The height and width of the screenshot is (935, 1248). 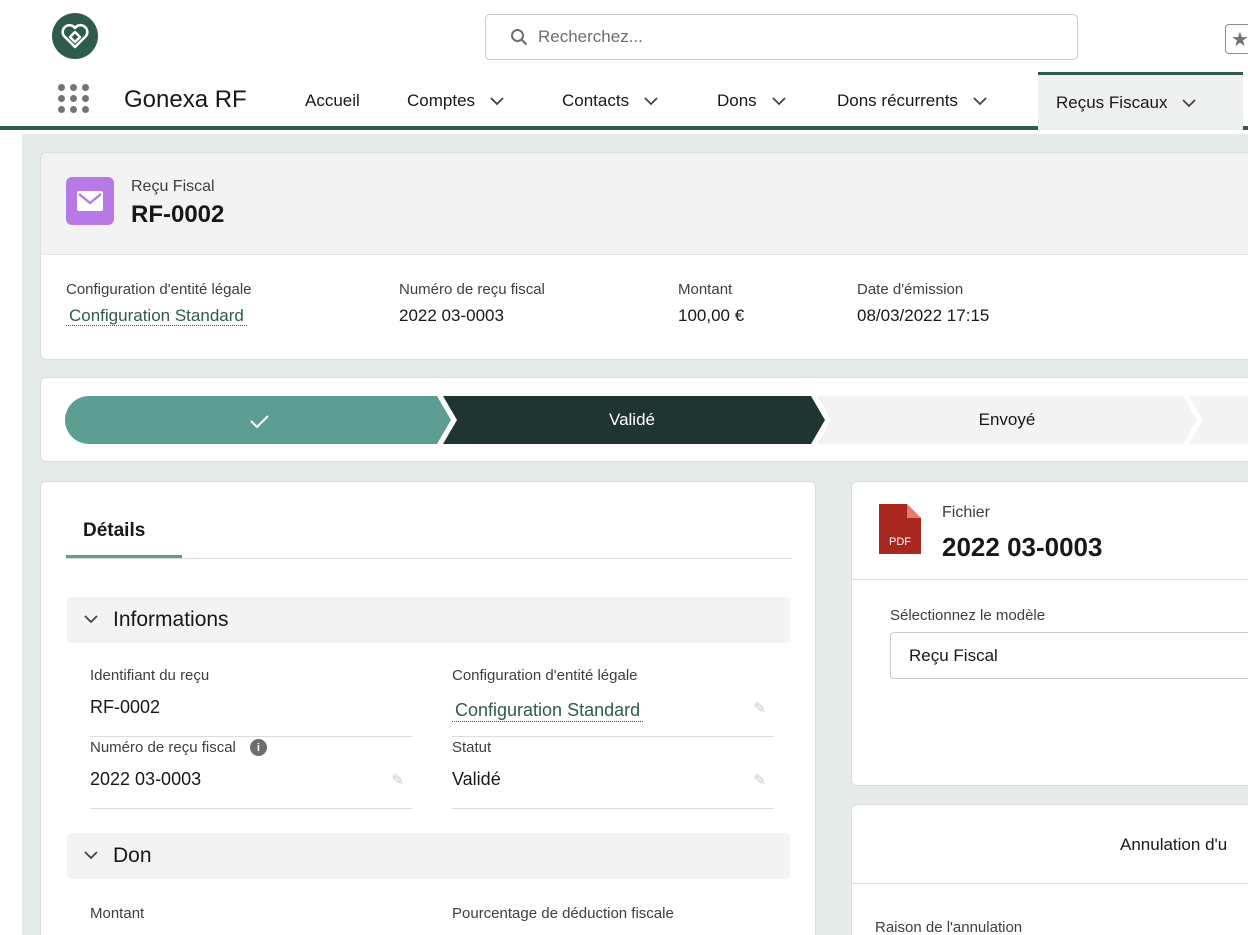 What do you see at coordinates (644, 204) in the screenshot?
I see `record-header-top: Reçu Fiscal RF-0002` at bounding box center [644, 204].